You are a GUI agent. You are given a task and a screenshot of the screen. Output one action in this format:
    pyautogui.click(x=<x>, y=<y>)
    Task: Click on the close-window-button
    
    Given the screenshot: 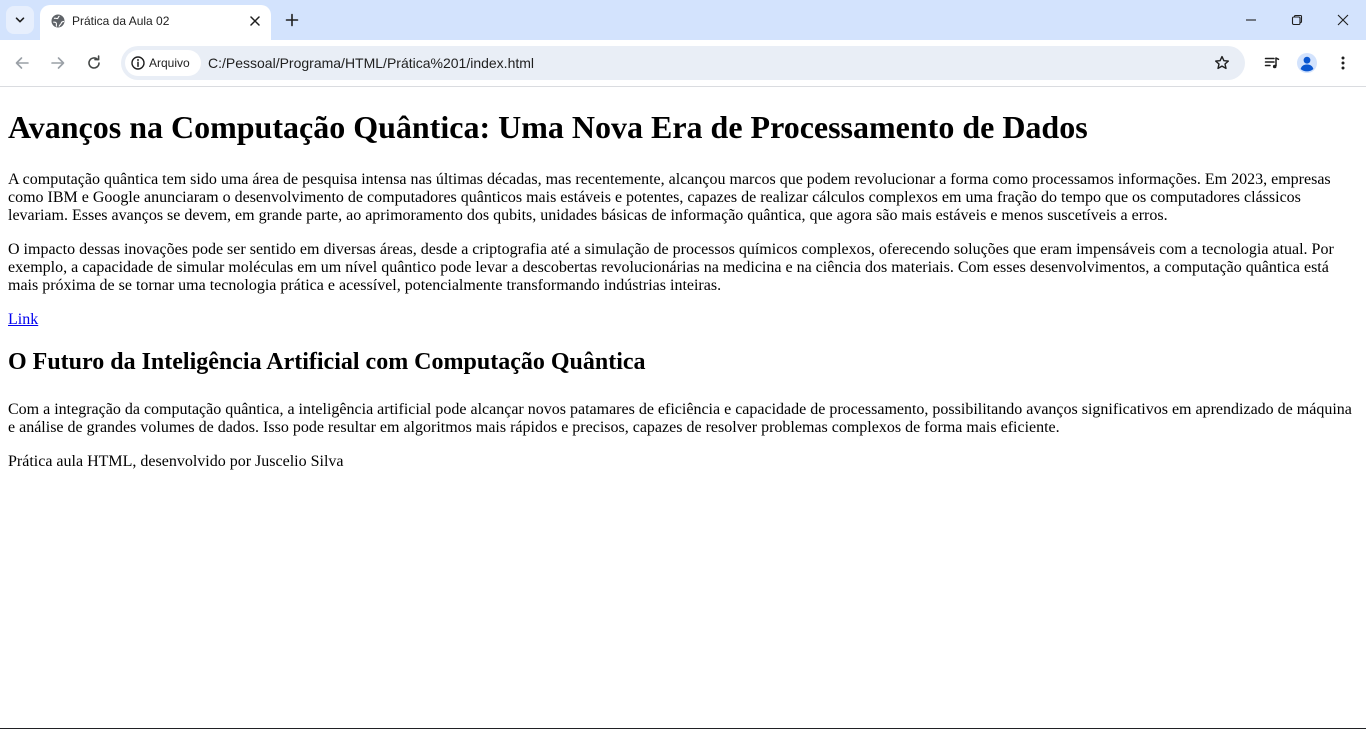 What is the action you would take?
    pyautogui.click(x=1343, y=20)
    